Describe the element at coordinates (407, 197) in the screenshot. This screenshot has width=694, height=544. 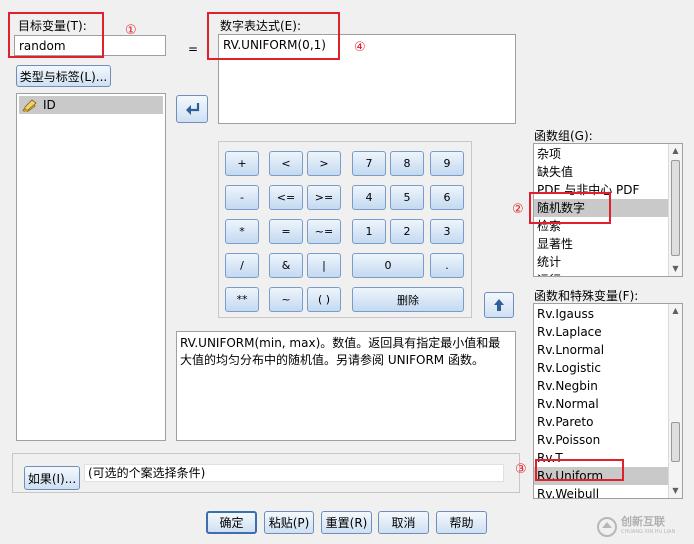
I see `key-5: 5` at that location.